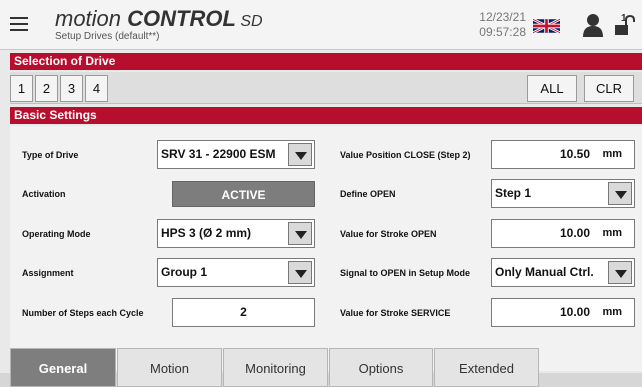 The height and width of the screenshot is (387, 642). I want to click on stroke-open-label: Value for Stroke OPEN, so click(388, 234).